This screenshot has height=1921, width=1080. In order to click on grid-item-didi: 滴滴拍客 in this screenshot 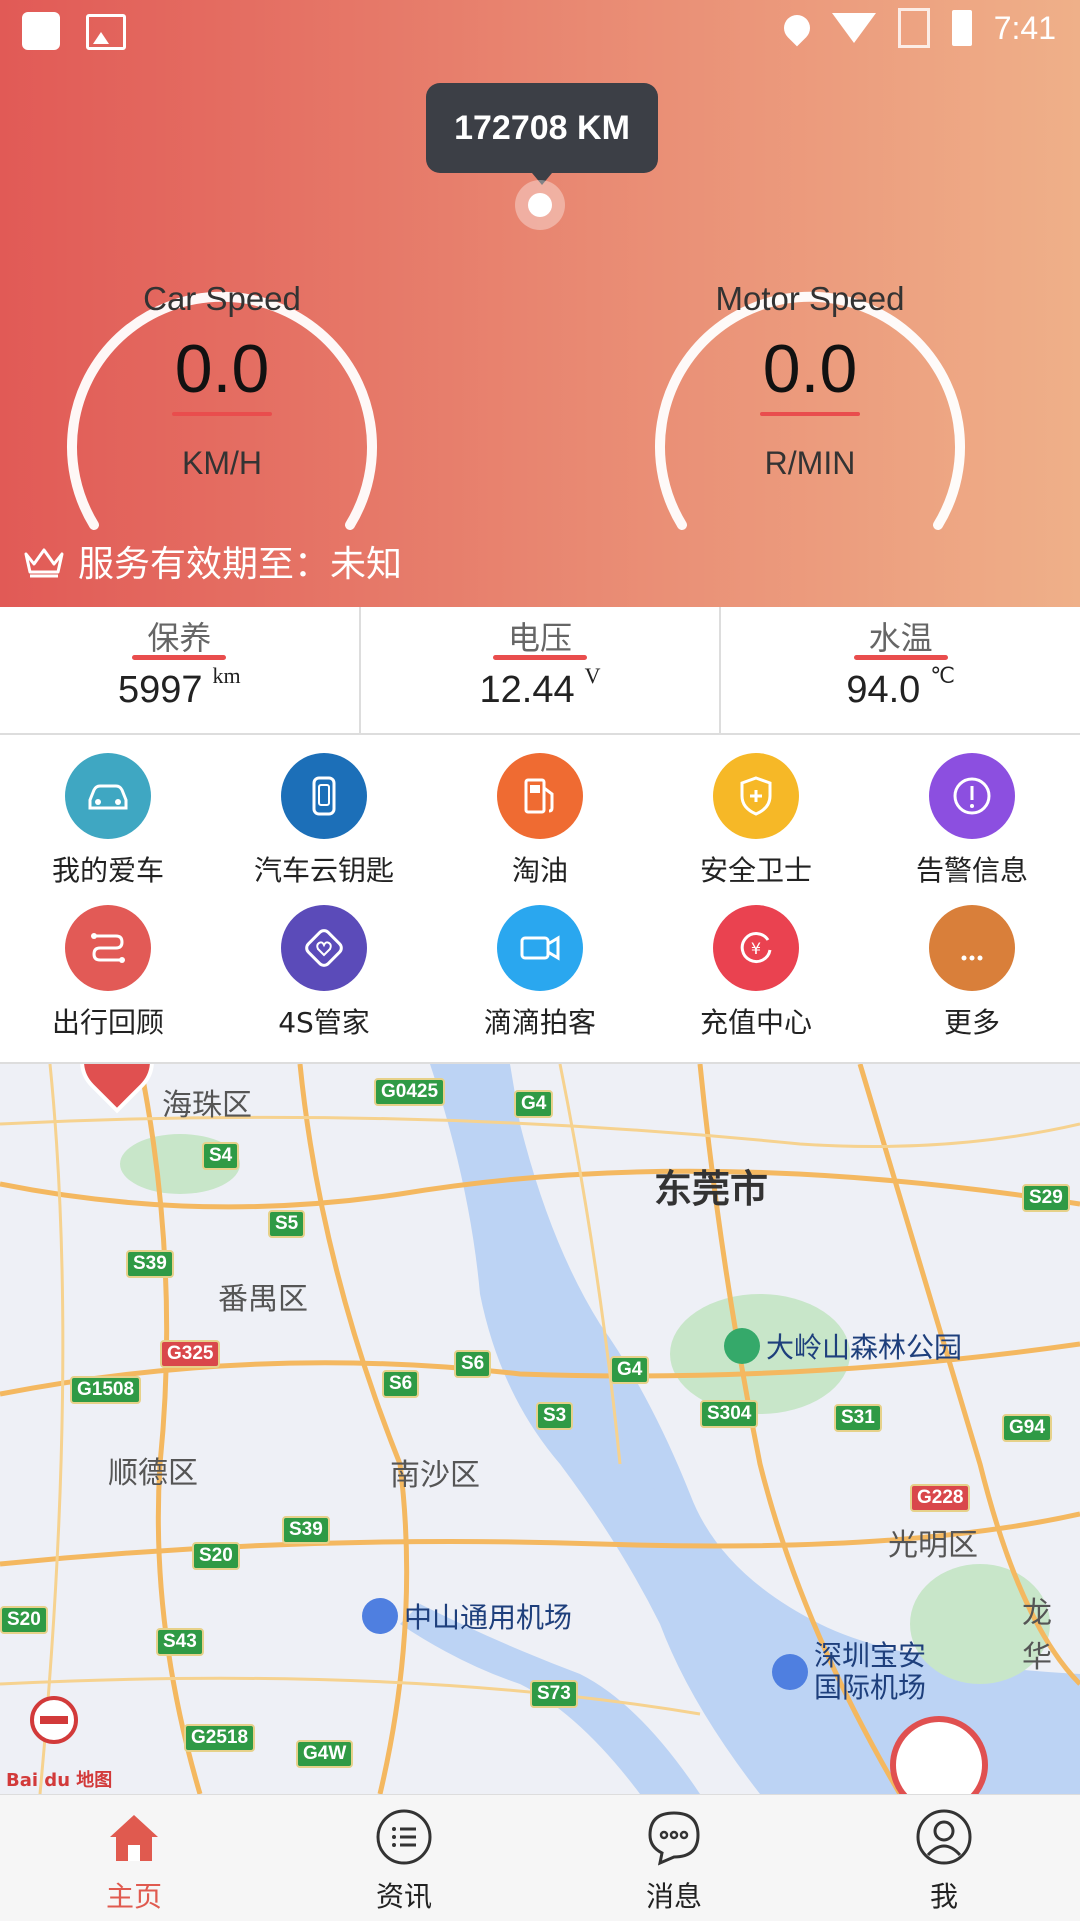, I will do `click(540, 973)`.